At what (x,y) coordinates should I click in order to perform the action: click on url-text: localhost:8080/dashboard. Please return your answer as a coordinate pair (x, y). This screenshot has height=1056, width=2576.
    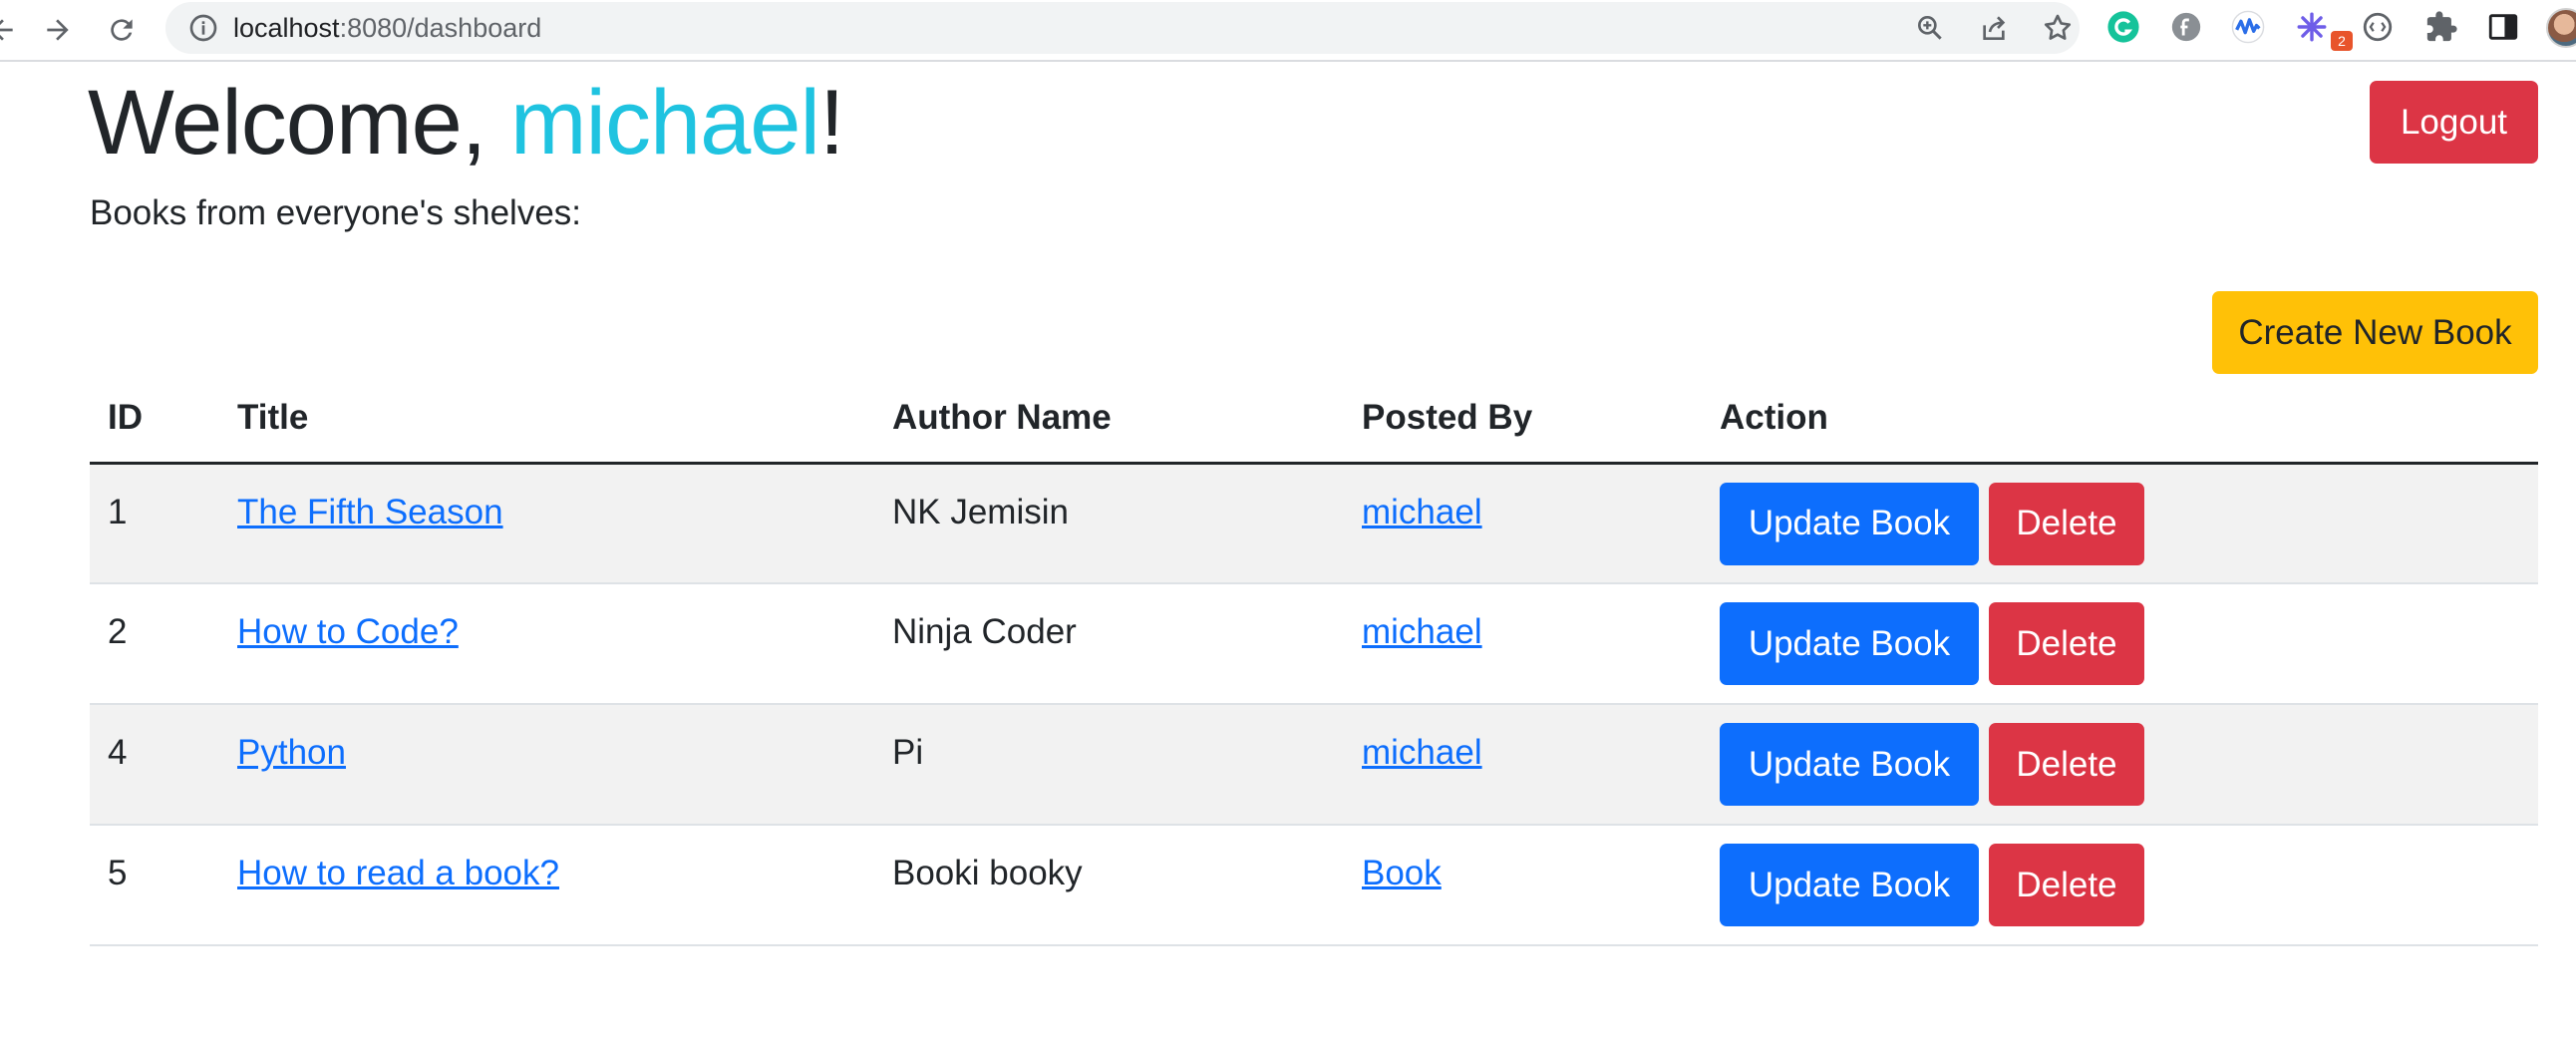
    Looking at the image, I should click on (387, 28).